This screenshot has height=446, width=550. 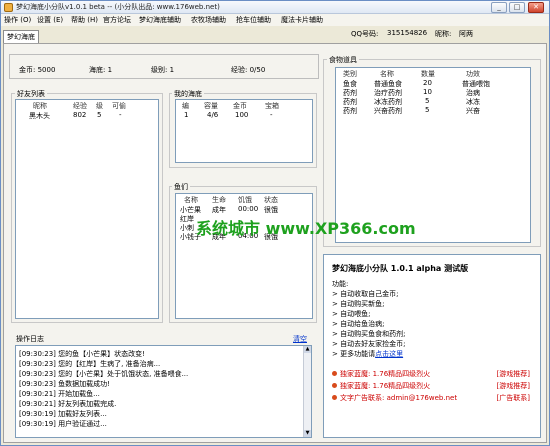 What do you see at coordinates (101, 70) in the screenshot?
I see `bottom-stat: 海底: 1` at bounding box center [101, 70].